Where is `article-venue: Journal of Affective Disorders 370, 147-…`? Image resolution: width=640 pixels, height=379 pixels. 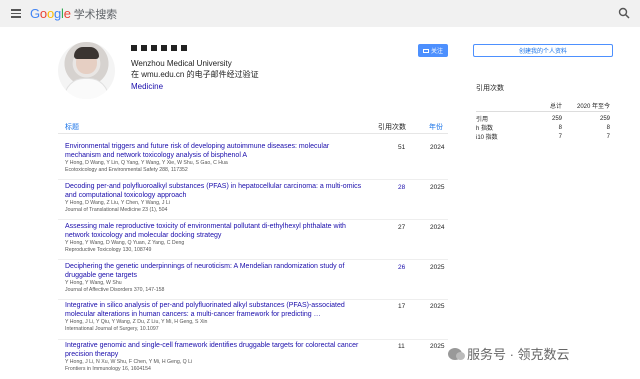 article-venue: Journal of Affective Disorders 370, 147-… is located at coordinates (115, 290).